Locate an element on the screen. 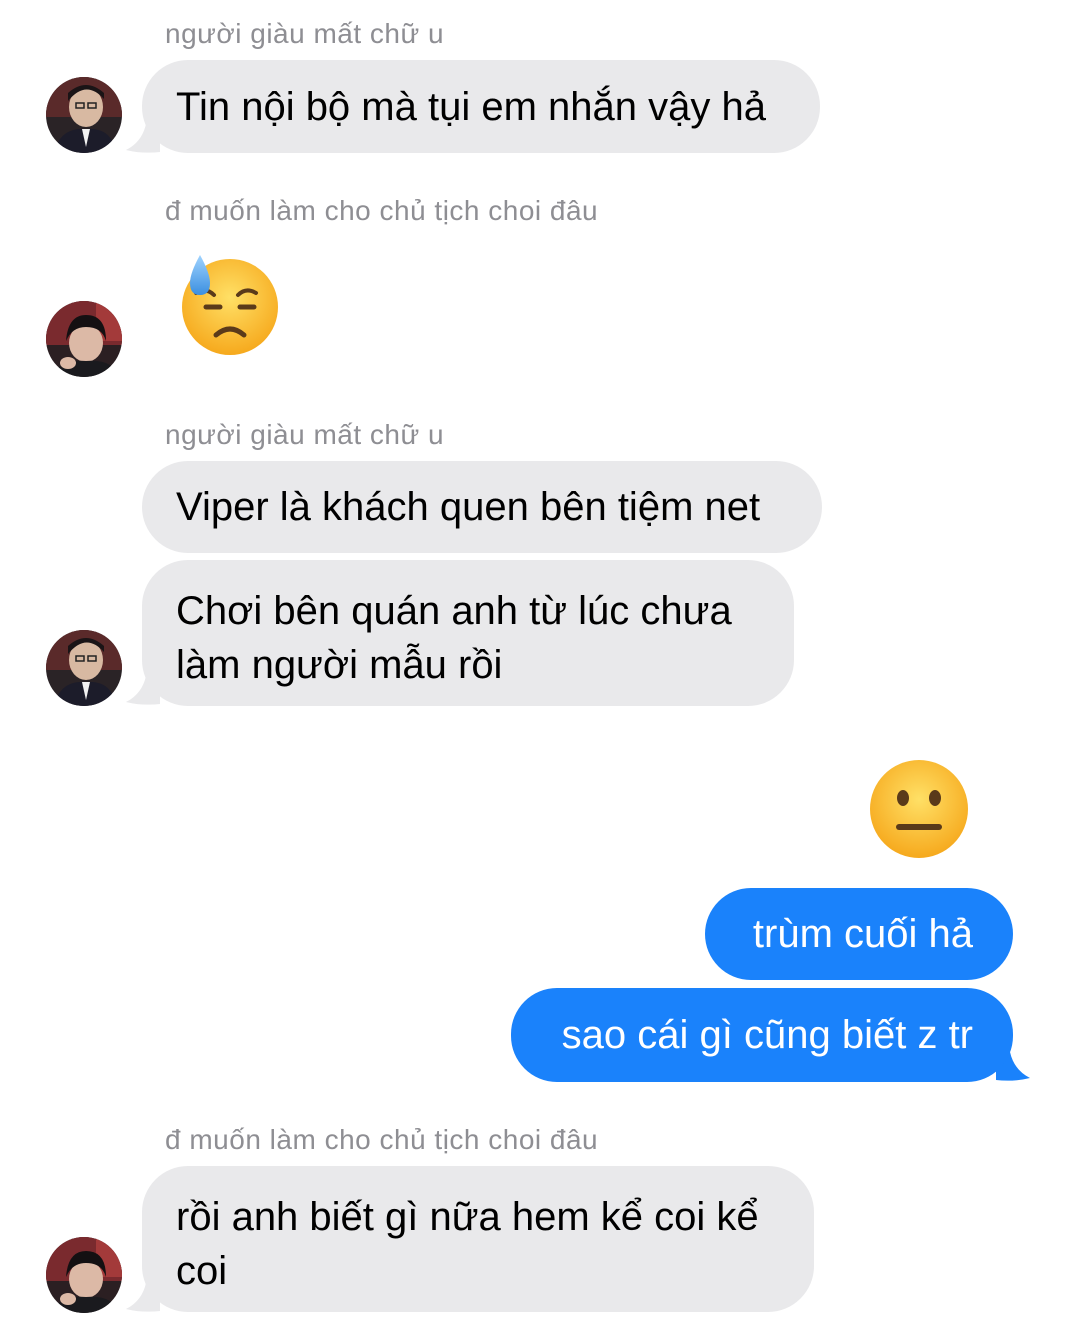  message-text-line: Chơi bên quán anh từ lúc chưa is located at coordinates (454, 611).